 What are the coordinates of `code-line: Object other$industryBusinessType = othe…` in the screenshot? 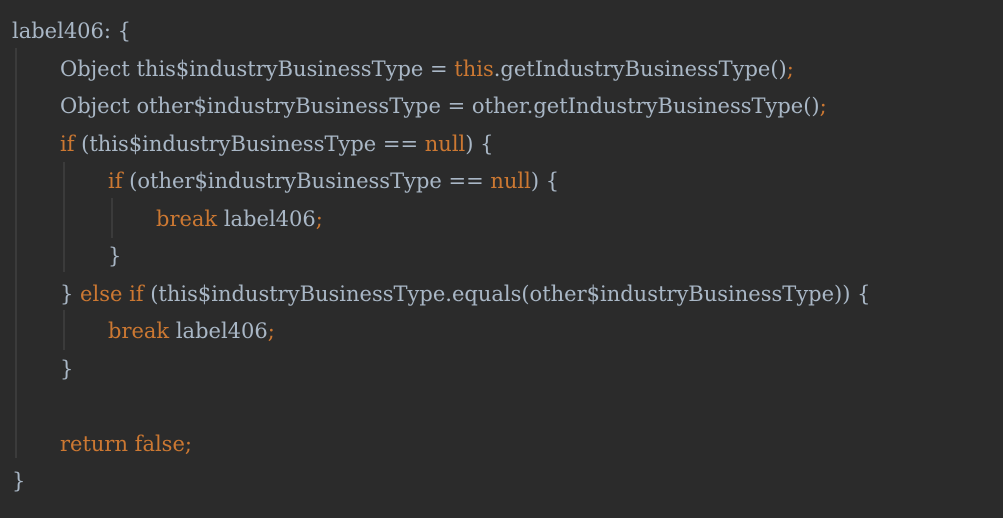 It's located at (443, 106).